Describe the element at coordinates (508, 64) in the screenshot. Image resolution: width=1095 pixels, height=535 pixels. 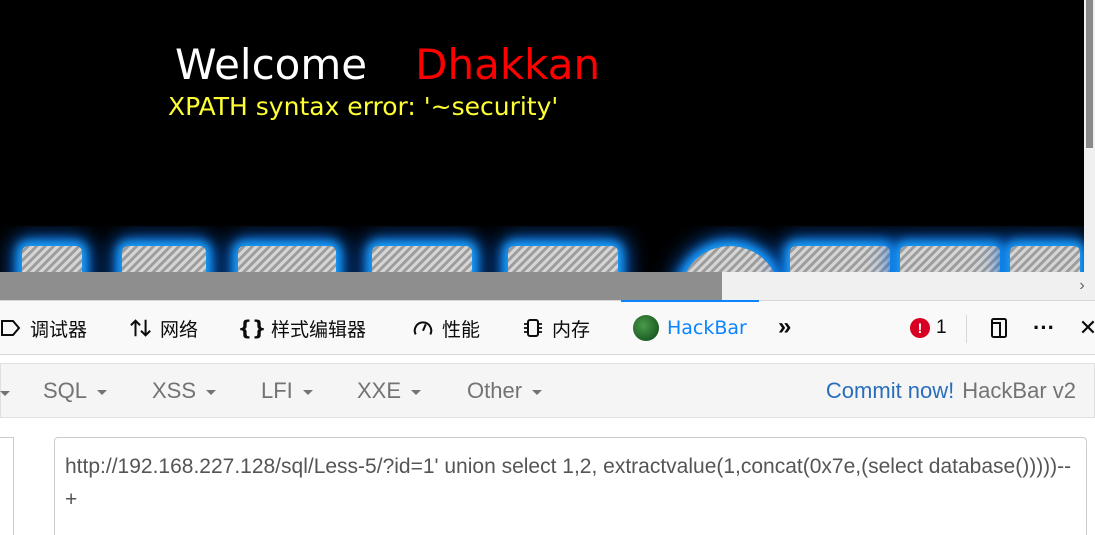
I see `username-text: Dhakkan` at that location.